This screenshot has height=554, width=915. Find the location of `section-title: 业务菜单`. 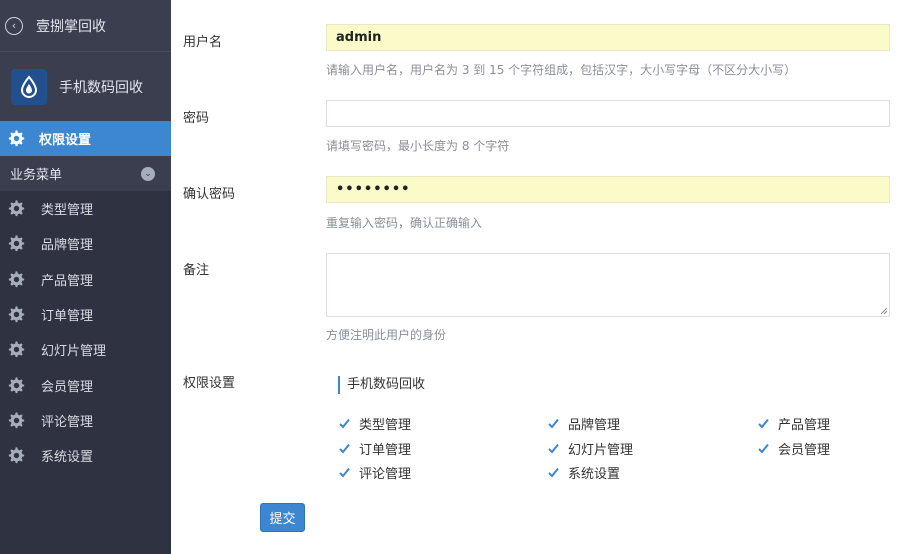

section-title: 业务菜单 is located at coordinates (36, 175).